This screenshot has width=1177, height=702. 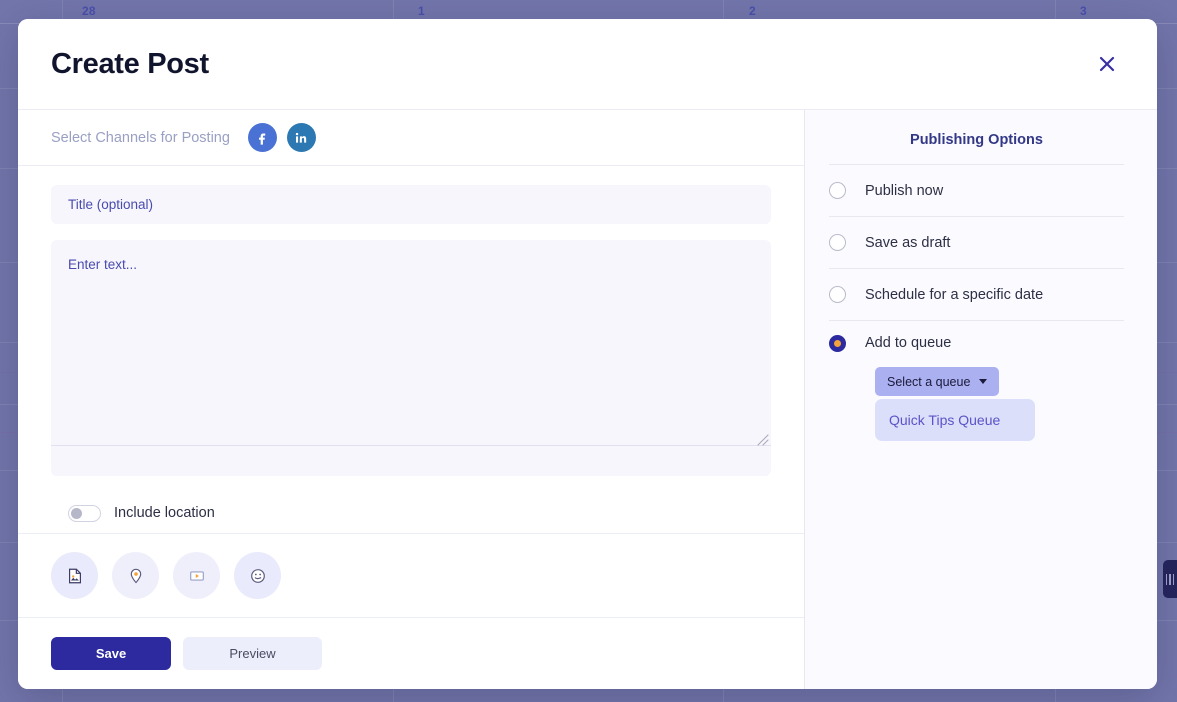 I want to click on emoji-icon, so click(x=258, y=576).